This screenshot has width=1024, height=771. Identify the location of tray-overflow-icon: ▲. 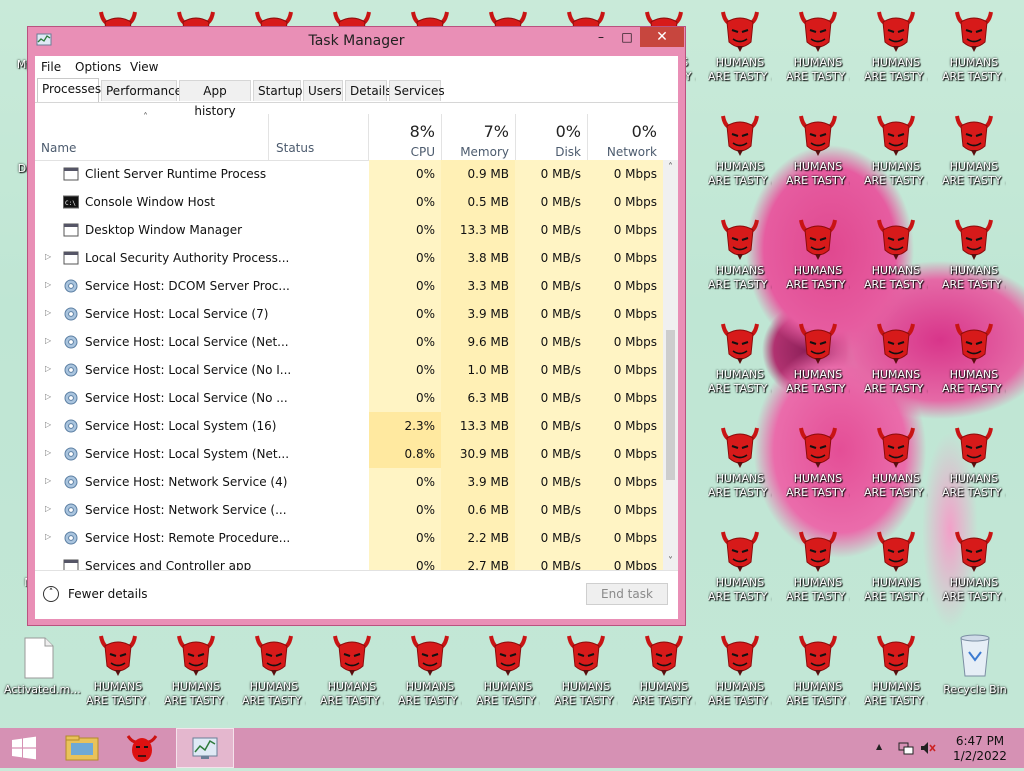
(879, 746).